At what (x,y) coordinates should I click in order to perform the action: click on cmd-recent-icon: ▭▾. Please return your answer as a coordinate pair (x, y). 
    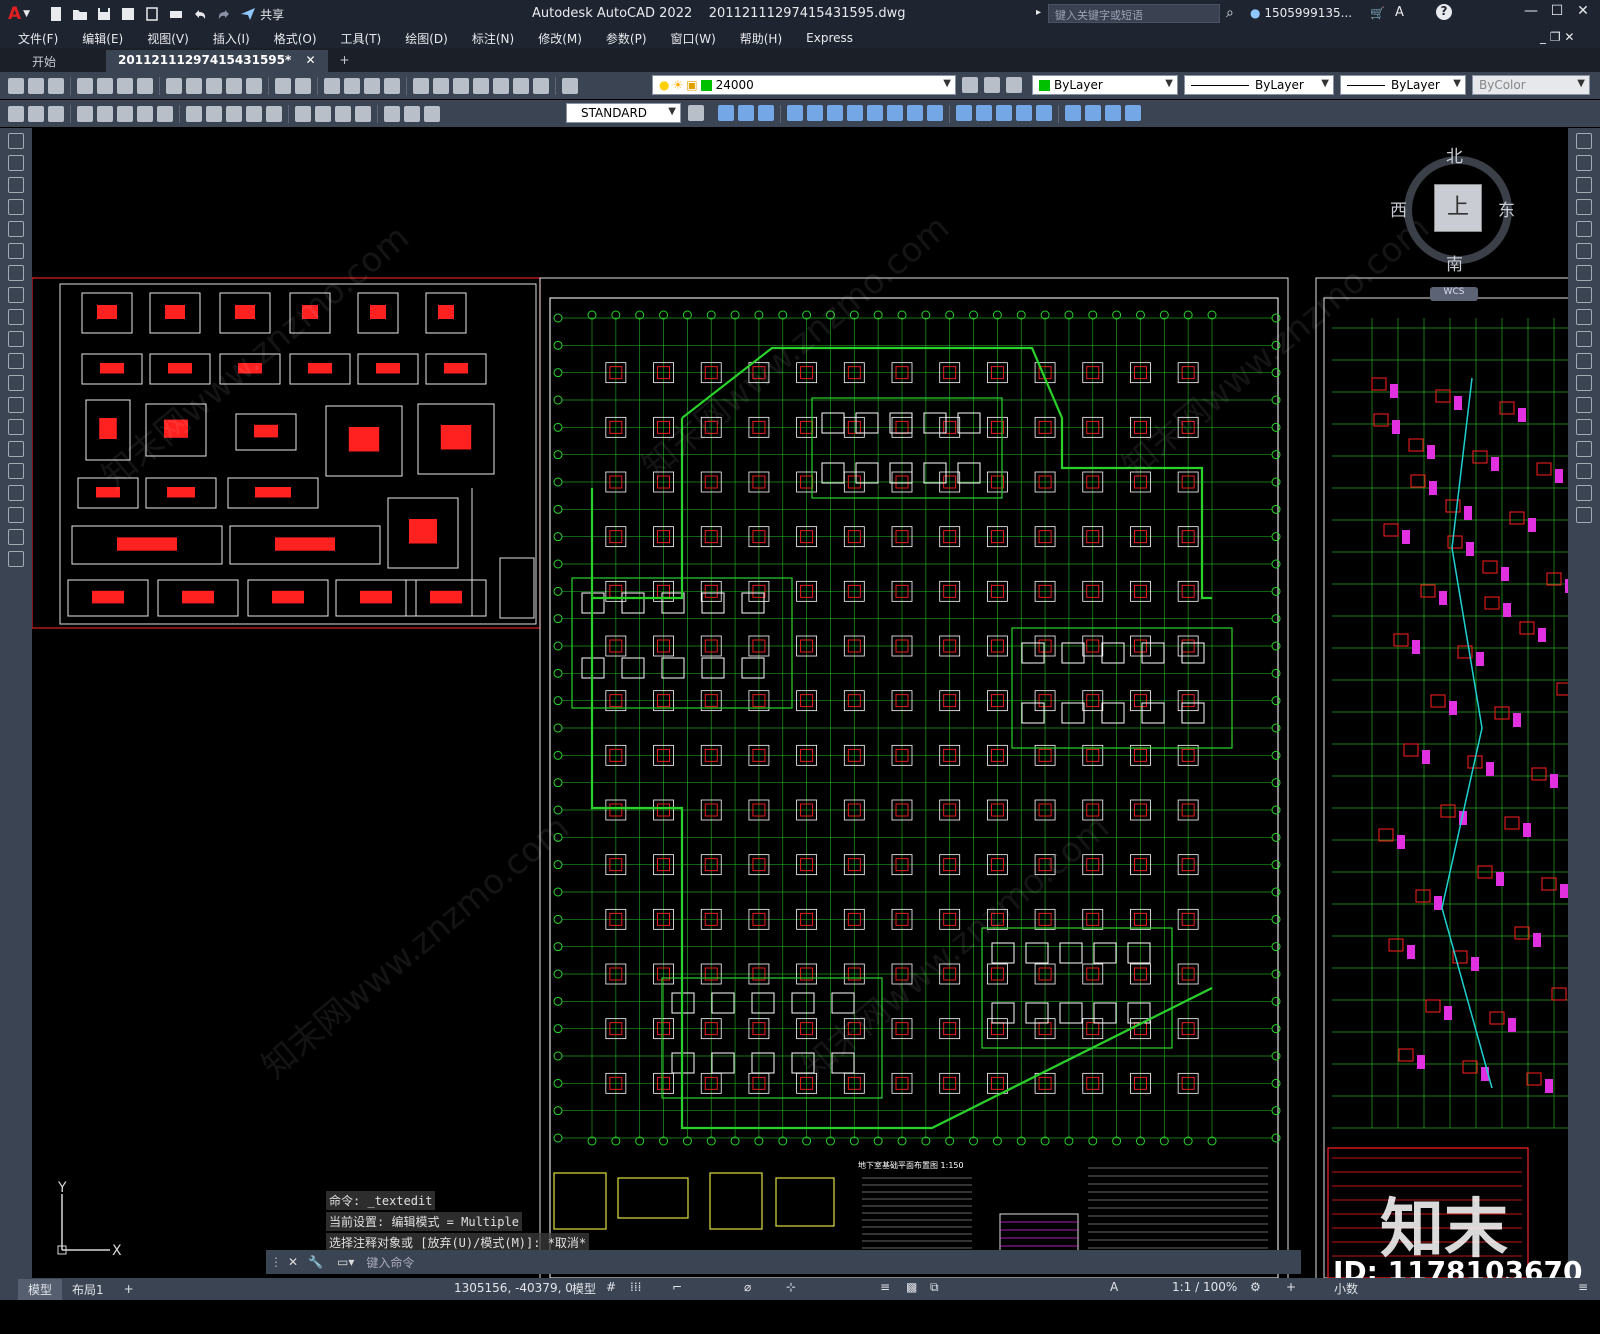
    Looking at the image, I should click on (345, 1262).